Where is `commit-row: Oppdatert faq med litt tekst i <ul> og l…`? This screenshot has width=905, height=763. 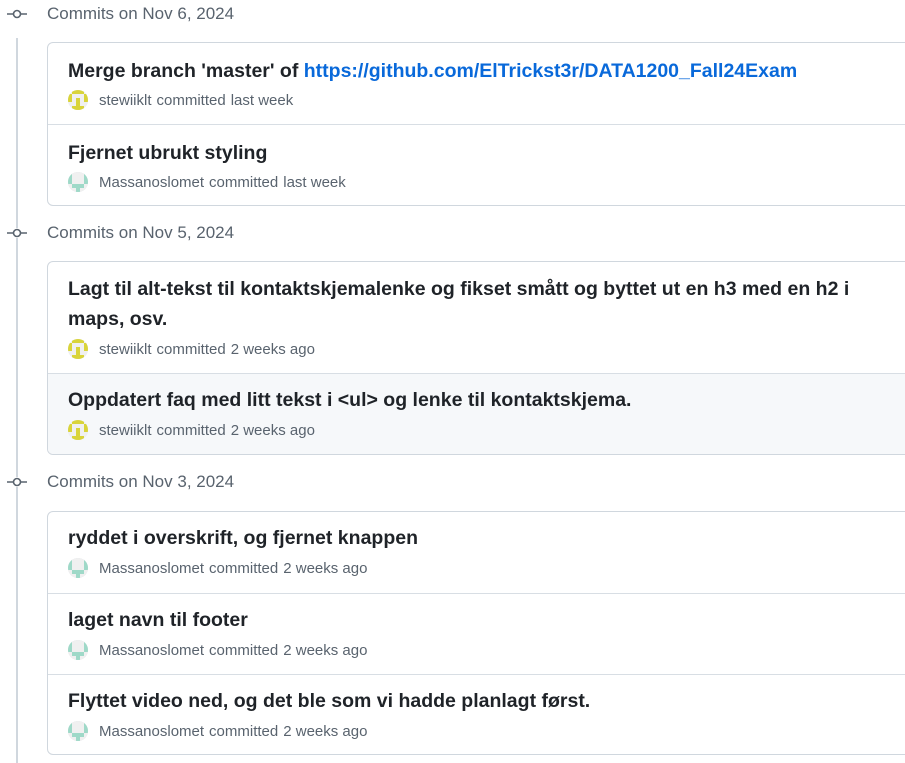 commit-row: Oppdatert faq med litt tekst i <ul> og l… is located at coordinates (476, 413).